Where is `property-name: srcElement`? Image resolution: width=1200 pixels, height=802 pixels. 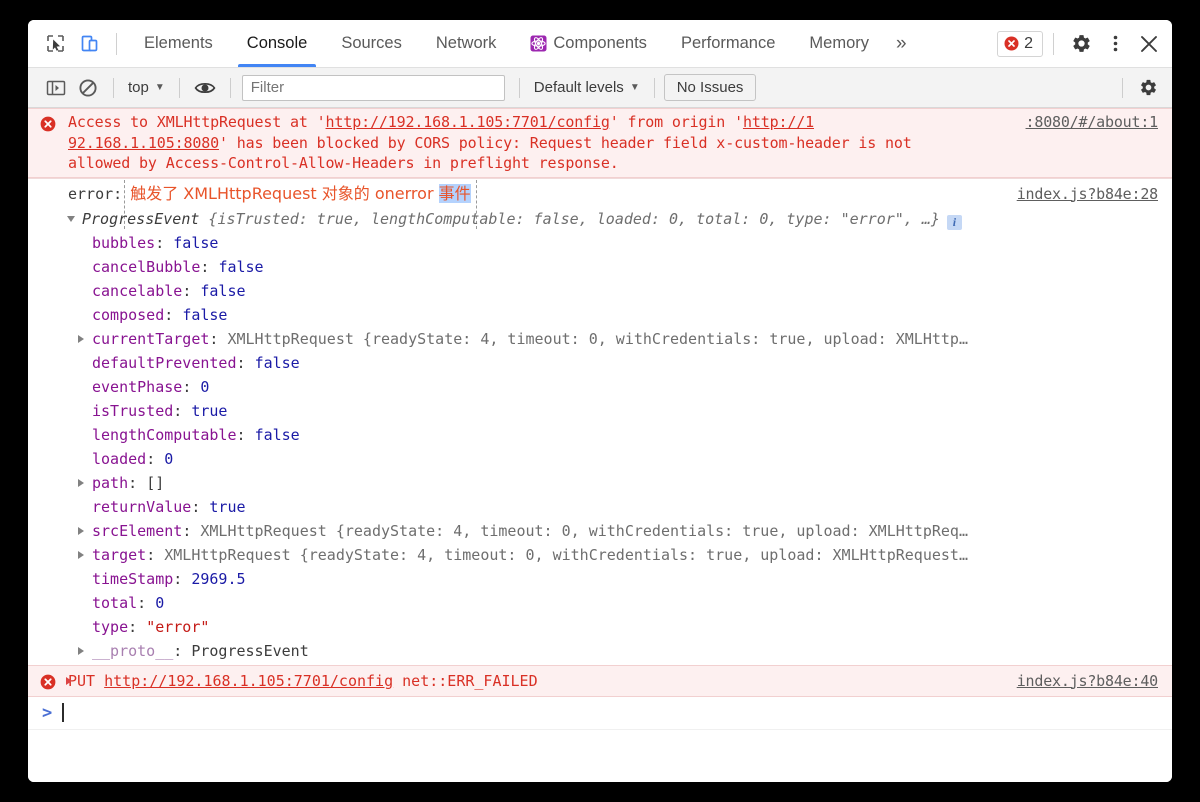 property-name: srcElement is located at coordinates (137, 530).